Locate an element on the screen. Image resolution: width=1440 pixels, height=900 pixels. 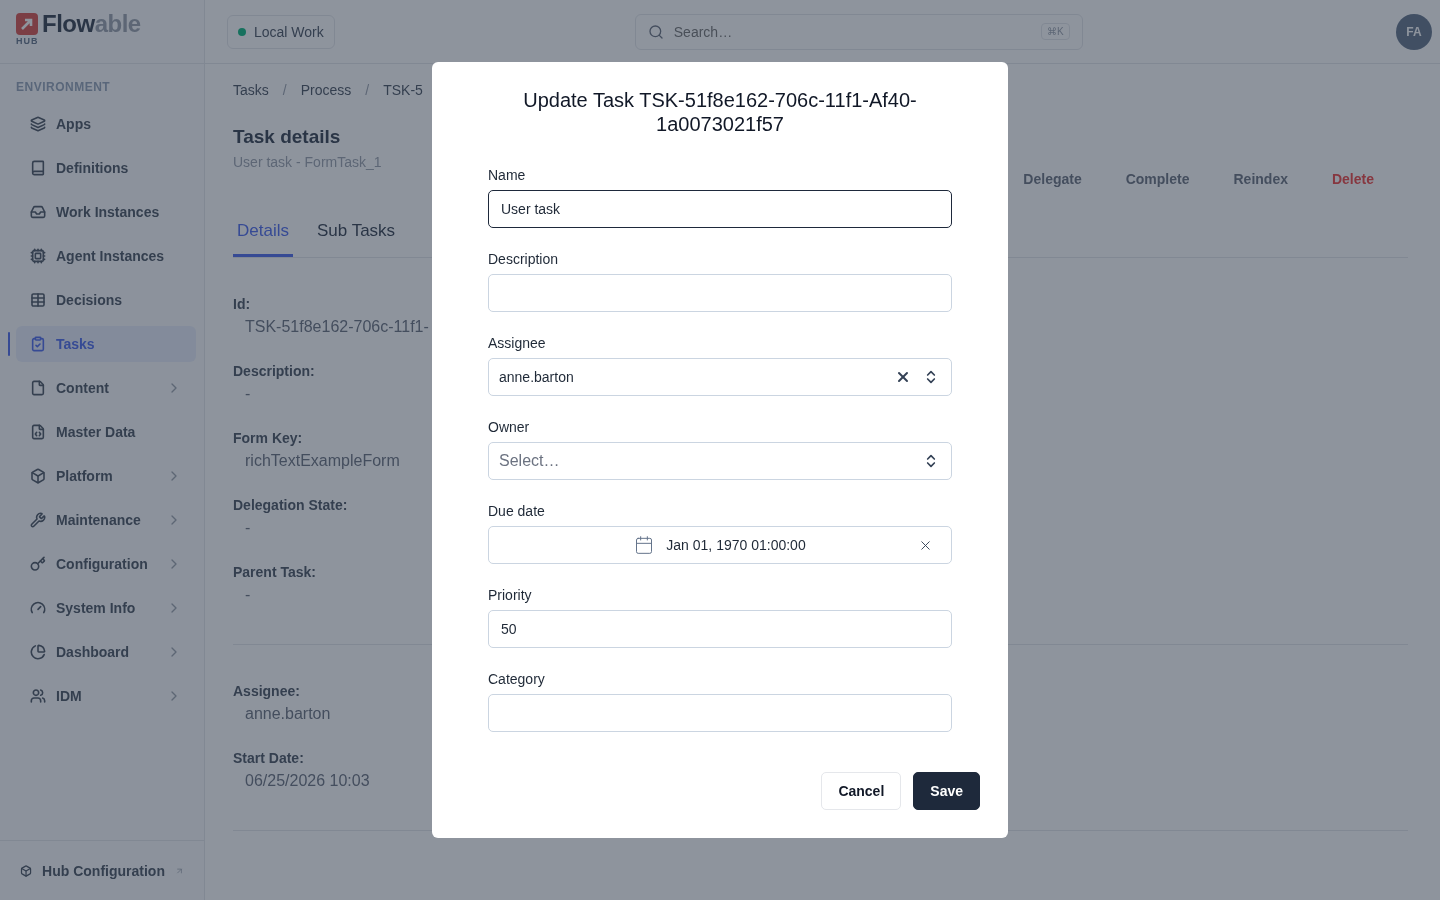
page-title: Task details is located at coordinates (287, 137).